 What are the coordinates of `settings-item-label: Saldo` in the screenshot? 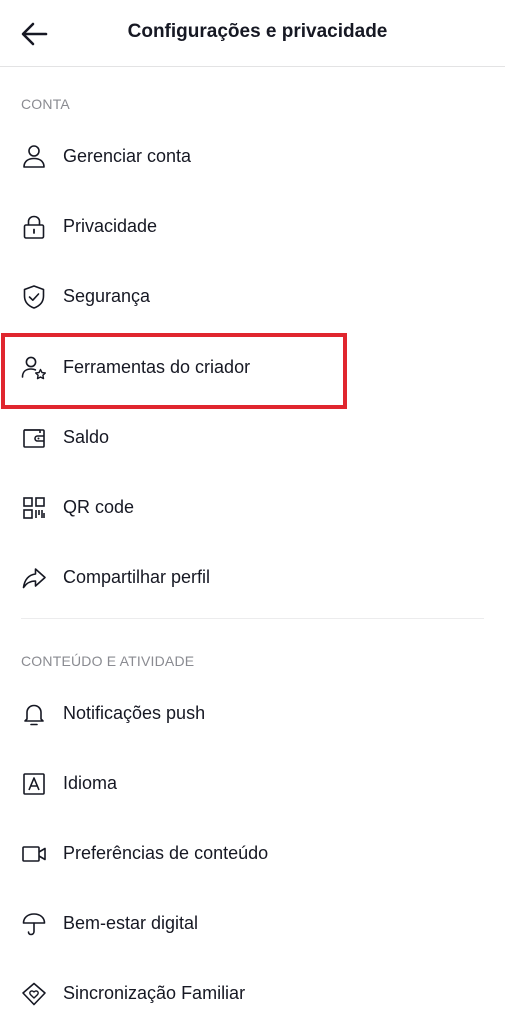 It's located at (86, 437).